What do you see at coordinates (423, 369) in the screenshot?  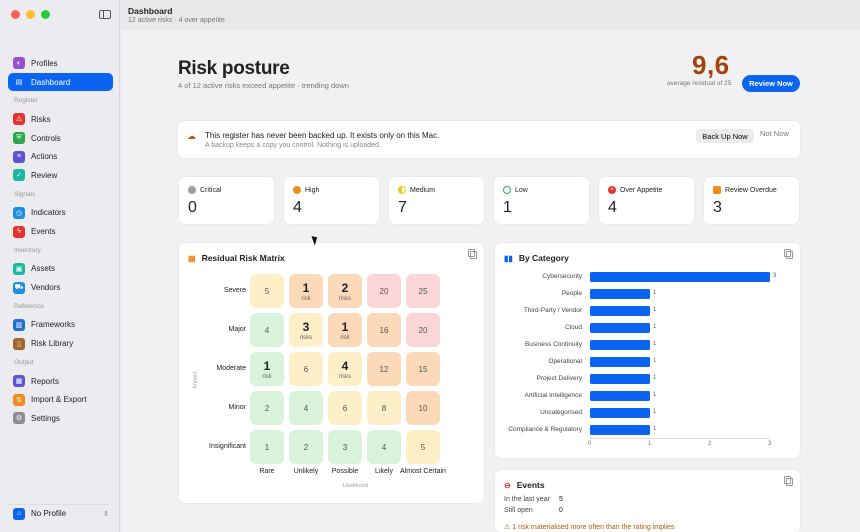 I see `matrix-cell: 15` at bounding box center [423, 369].